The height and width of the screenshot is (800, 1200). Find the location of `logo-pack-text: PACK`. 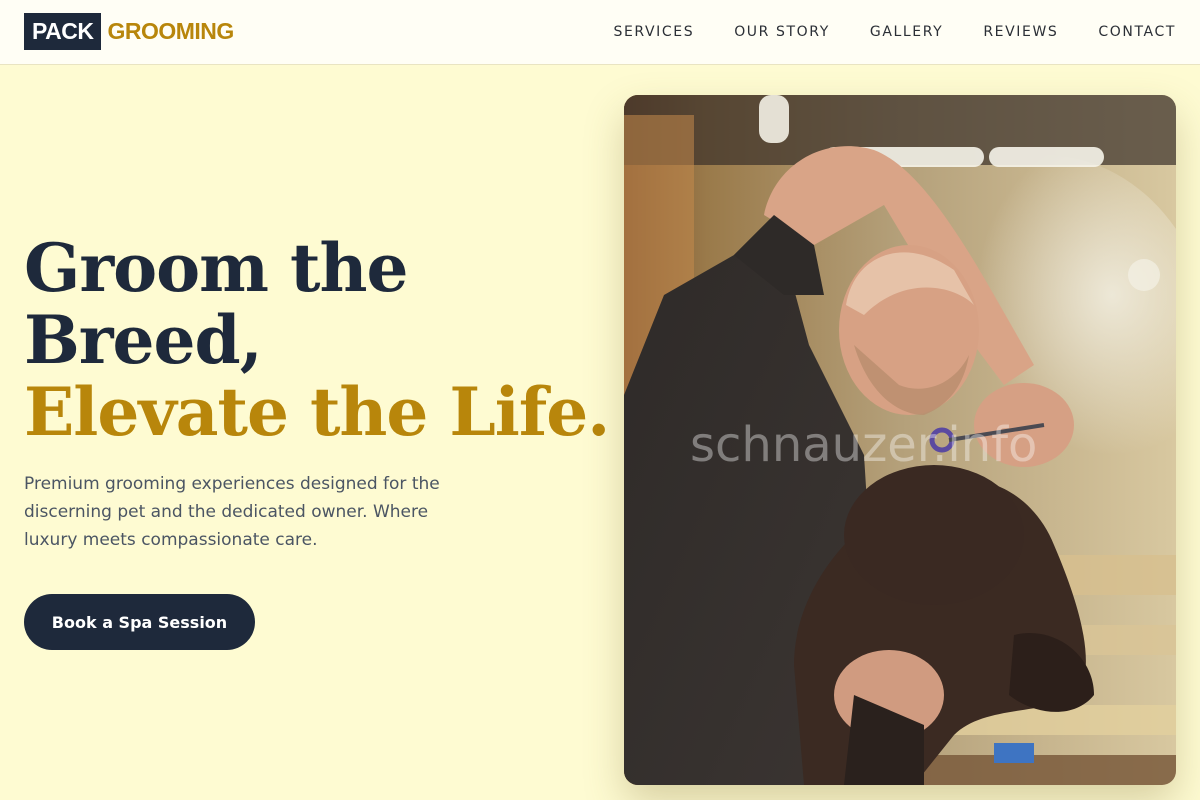

logo-pack-text: PACK is located at coordinates (63, 31).